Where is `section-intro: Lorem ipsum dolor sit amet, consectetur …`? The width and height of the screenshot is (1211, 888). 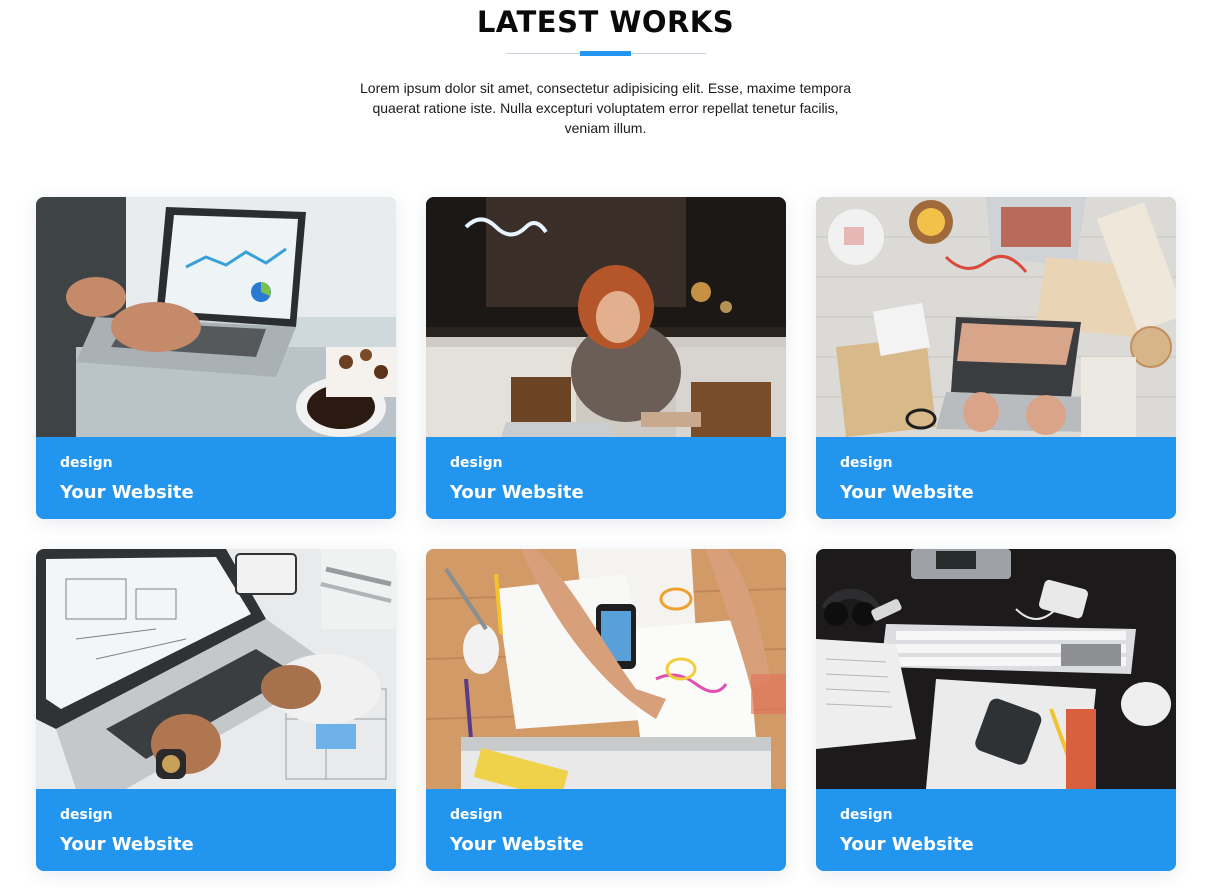
section-intro: Lorem ipsum dolor sit amet, consectetur … is located at coordinates (605, 108).